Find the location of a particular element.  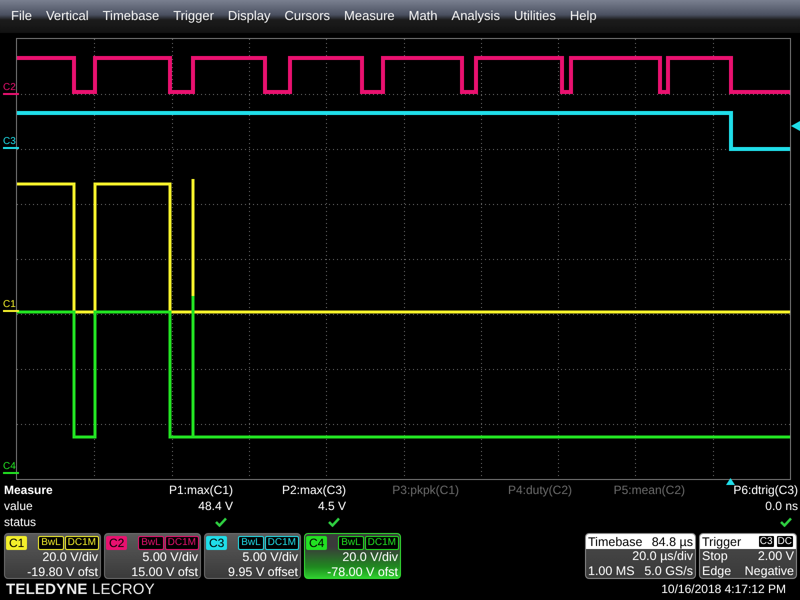

channel-badge: C3 is located at coordinates (217, 543).